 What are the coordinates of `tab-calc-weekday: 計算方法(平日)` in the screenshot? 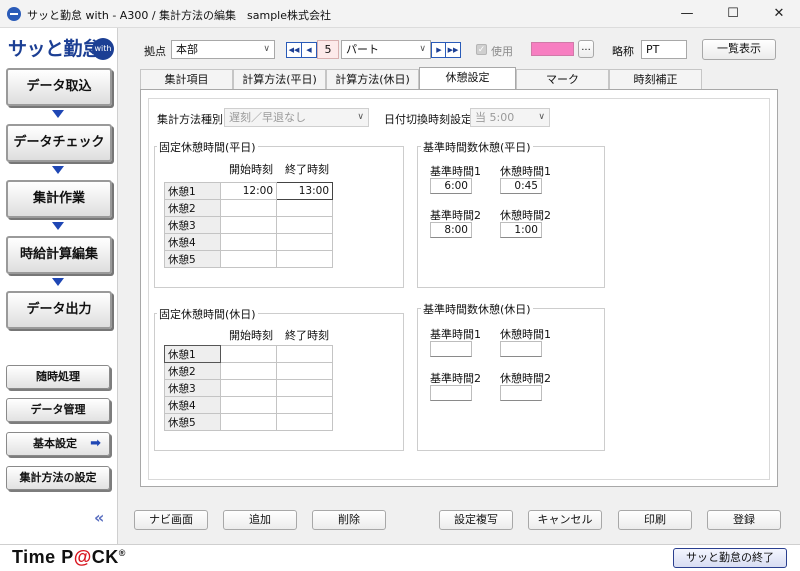 It's located at (279, 79).